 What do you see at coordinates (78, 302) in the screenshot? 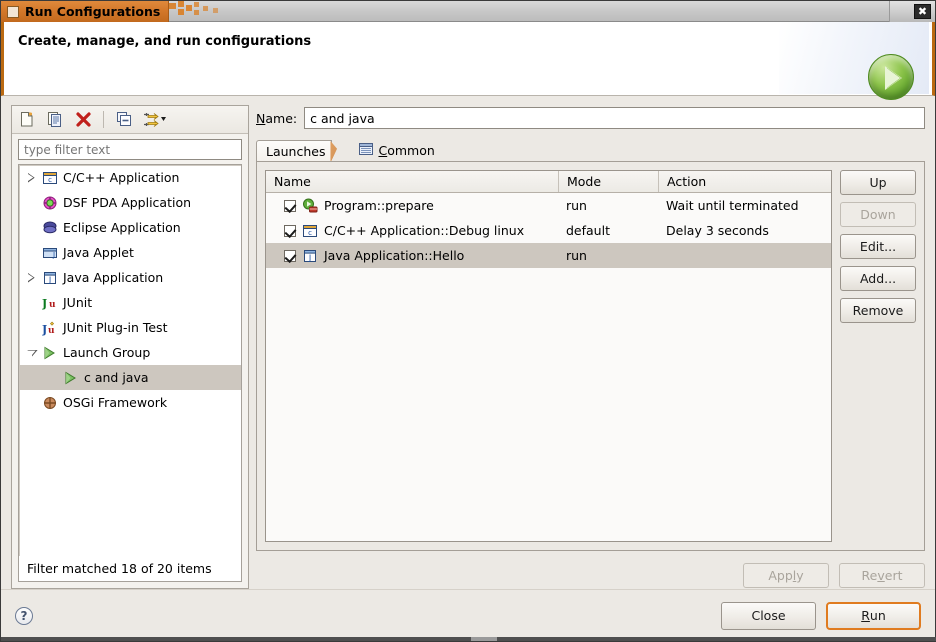
I see `tree-item-label: JUnit` at bounding box center [78, 302].